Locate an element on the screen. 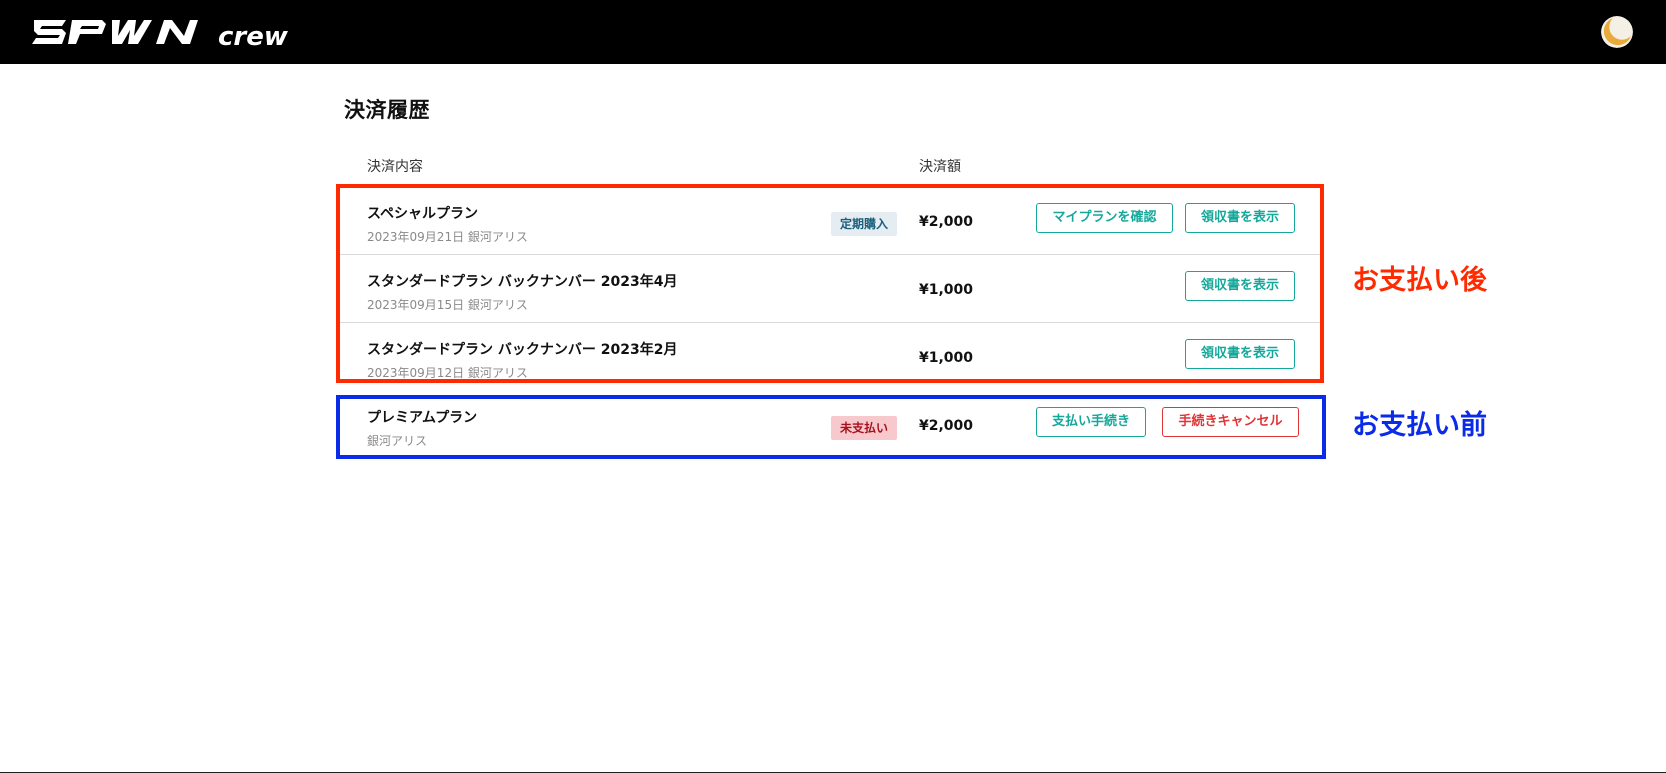 The image size is (1666, 773). logo-sub-text: crew is located at coordinates (253, 35).